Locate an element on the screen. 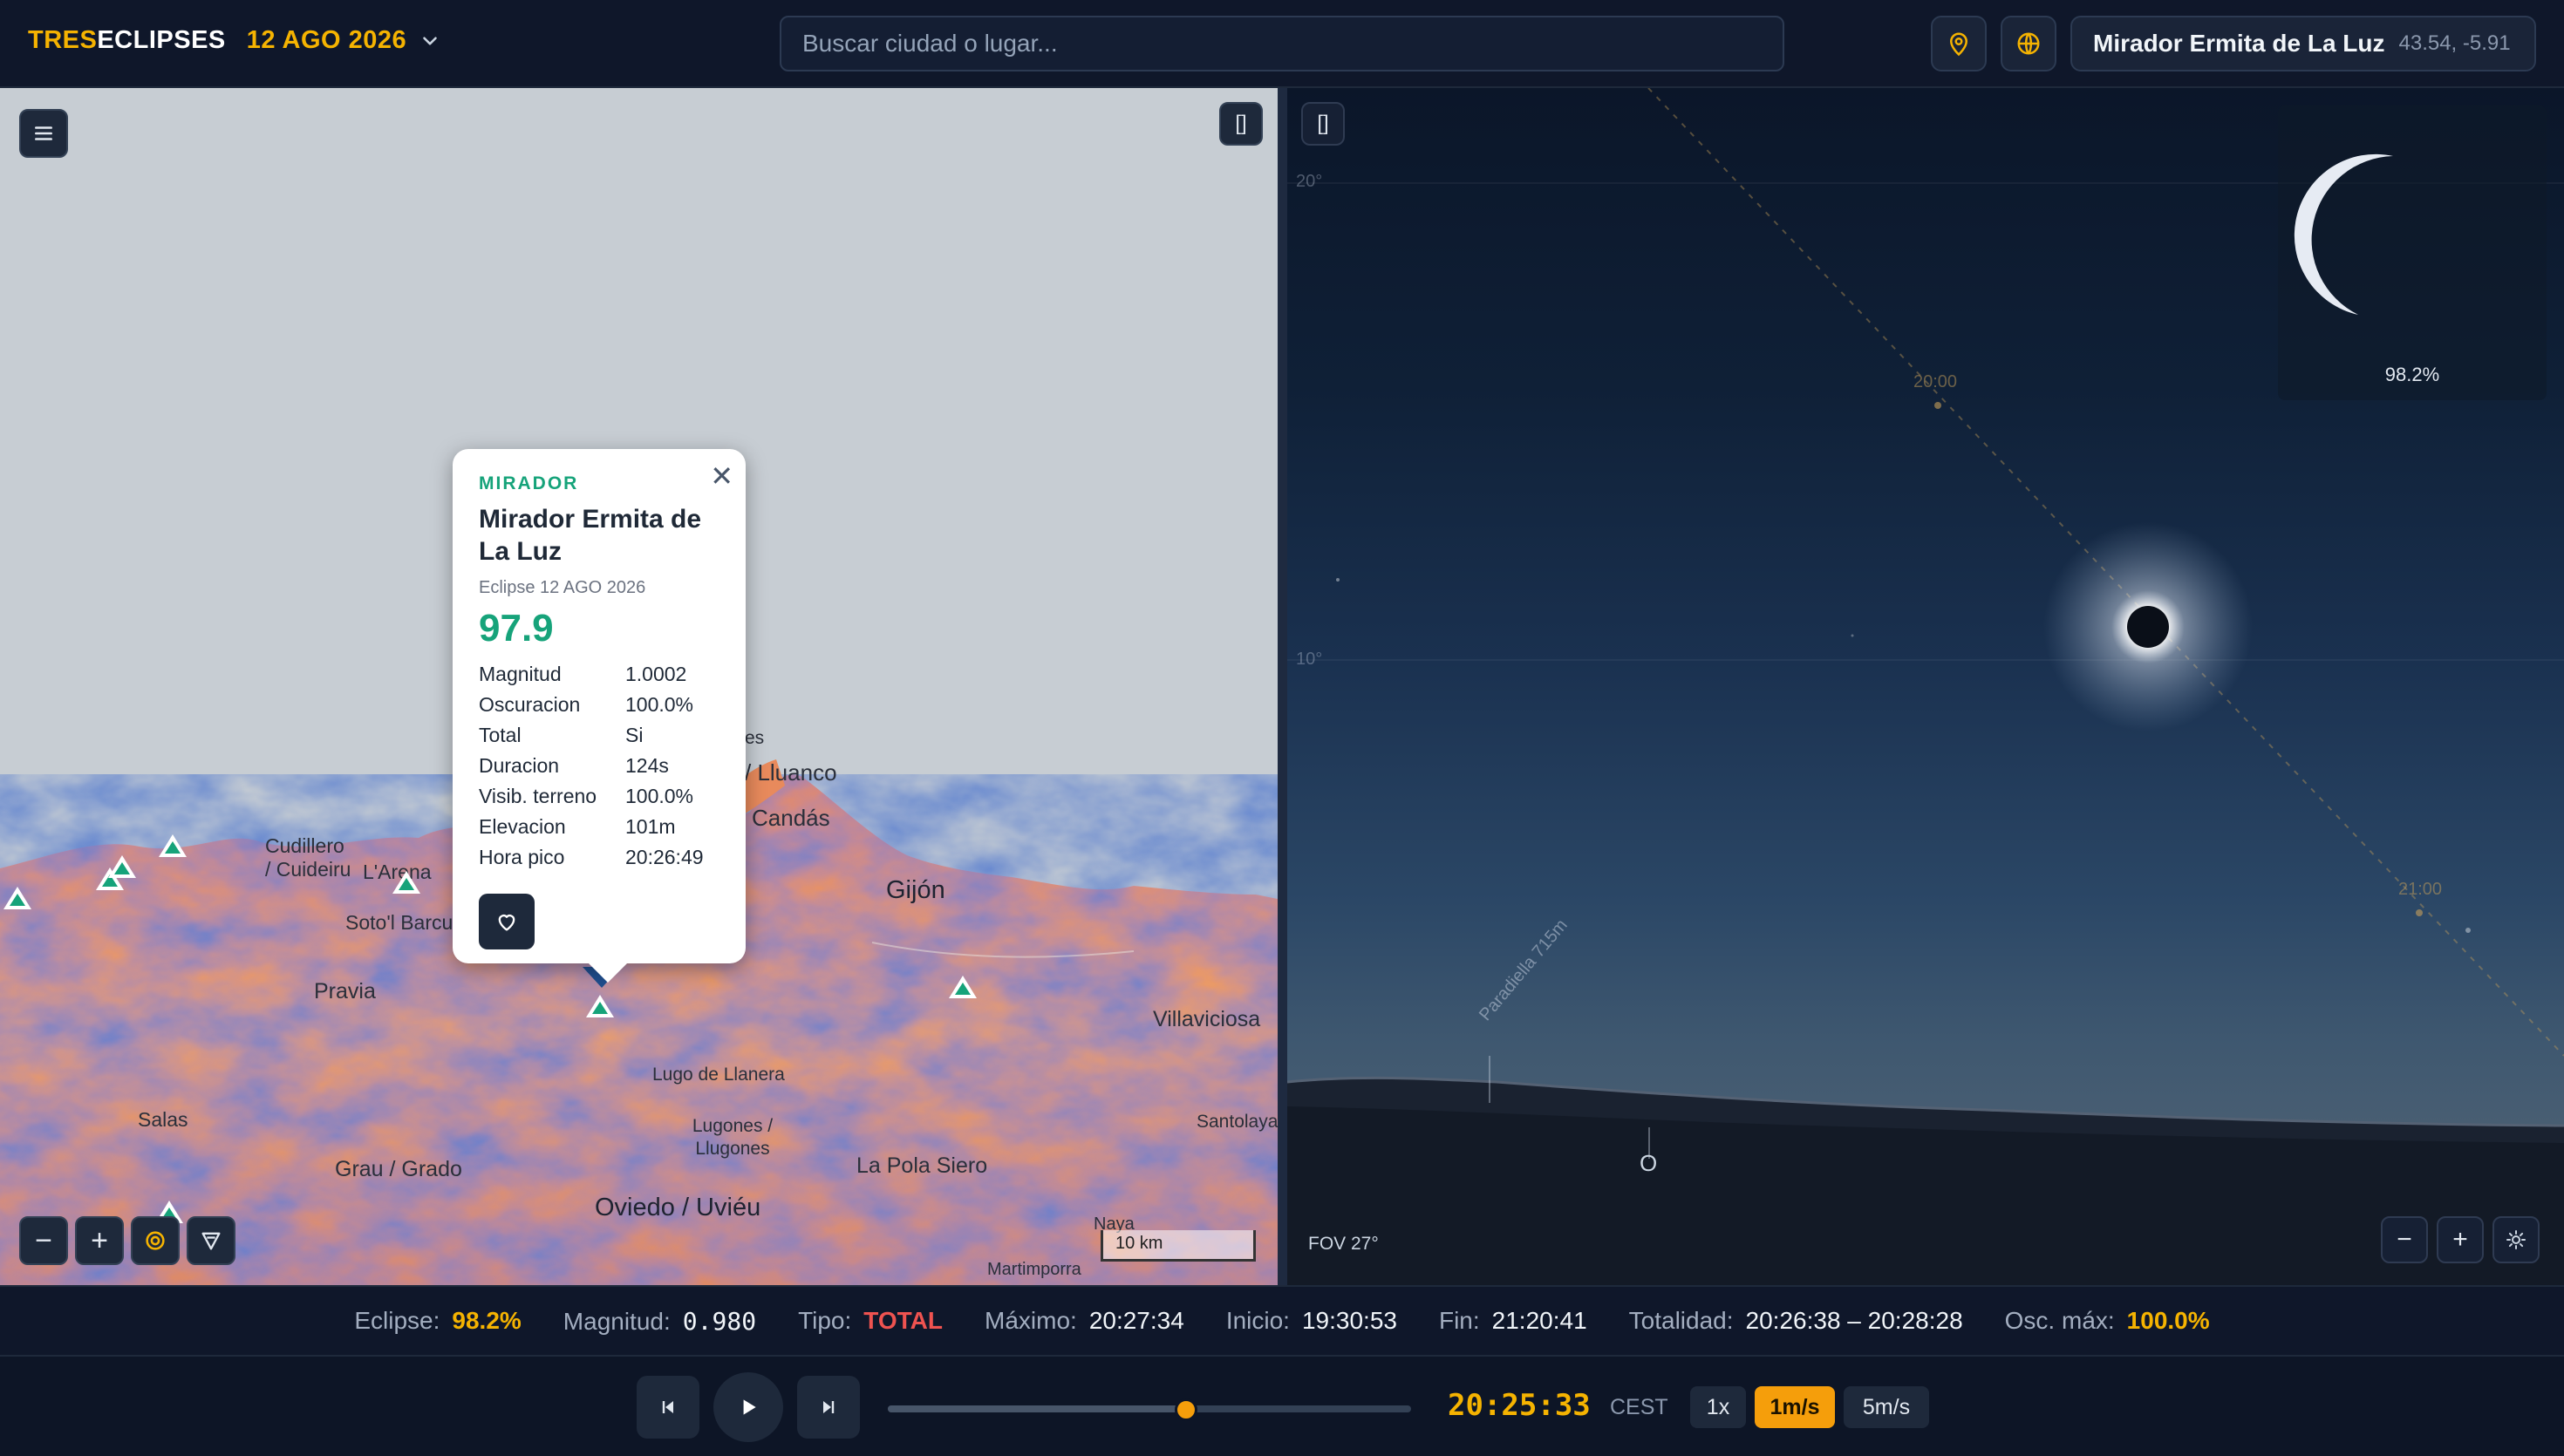 The height and width of the screenshot is (1456, 2564). eclipse-inset: 98.2% is located at coordinates (2412, 252).